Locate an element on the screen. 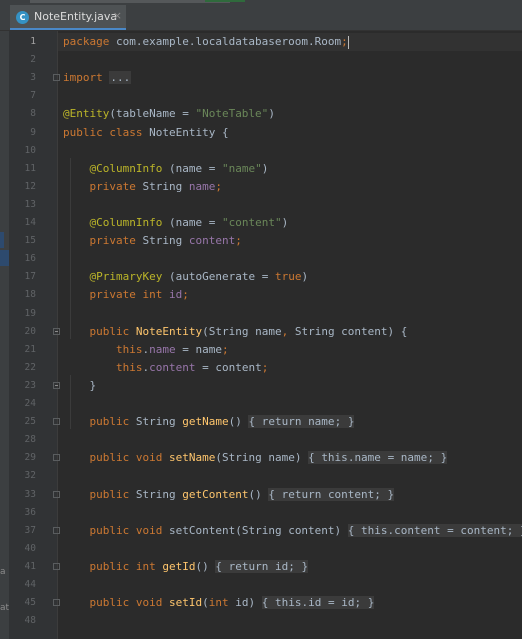 Image resolution: width=522 pixels, height=639 pixels. code-token: , is located at coordinates (288, 331).